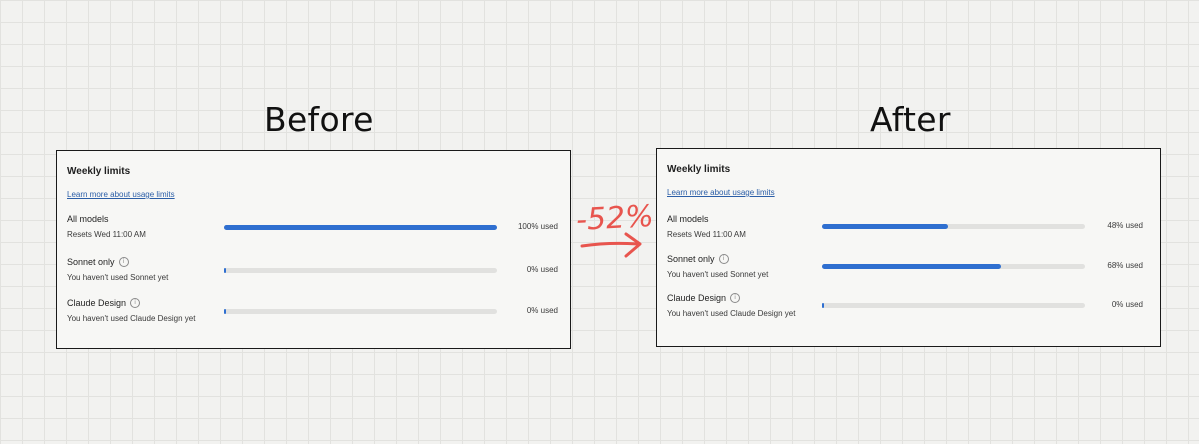 This screenshot has width=1199, height=444. I want to click on usage-row-all-models: All models Resets Wed 11:00 AM 48% used, so click(908, 229).